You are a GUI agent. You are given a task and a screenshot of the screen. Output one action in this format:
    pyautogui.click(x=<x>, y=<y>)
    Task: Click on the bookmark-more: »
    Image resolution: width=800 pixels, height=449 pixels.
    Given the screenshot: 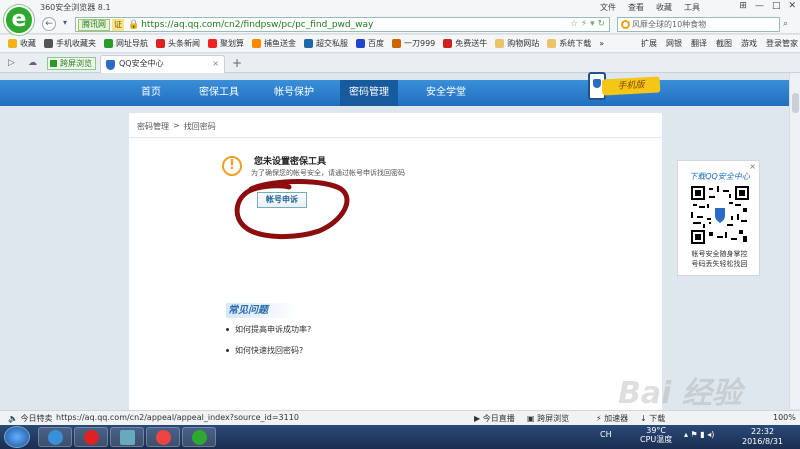 What is the action you would take?
    pyautogui.click(x=601, y=43)
    